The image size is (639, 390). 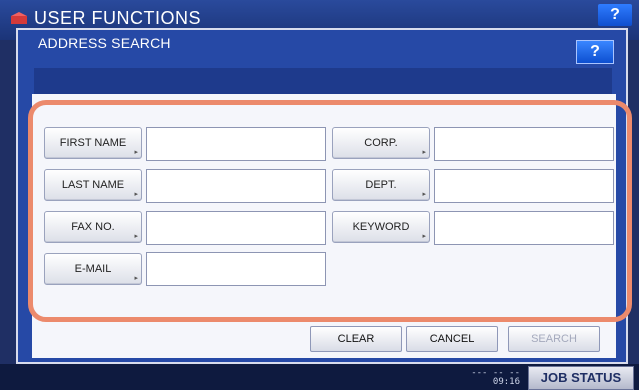 I want to click on search-button: SEARCH, so click(x=554, y=339).